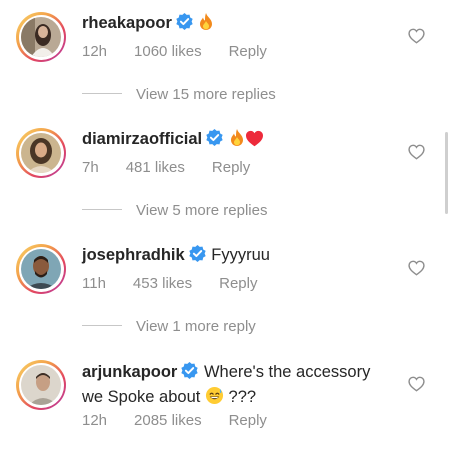 The width and height of the screenshot is (452, 450). I want to click on view-more-label: View 5 more replies, so click(202, 210).